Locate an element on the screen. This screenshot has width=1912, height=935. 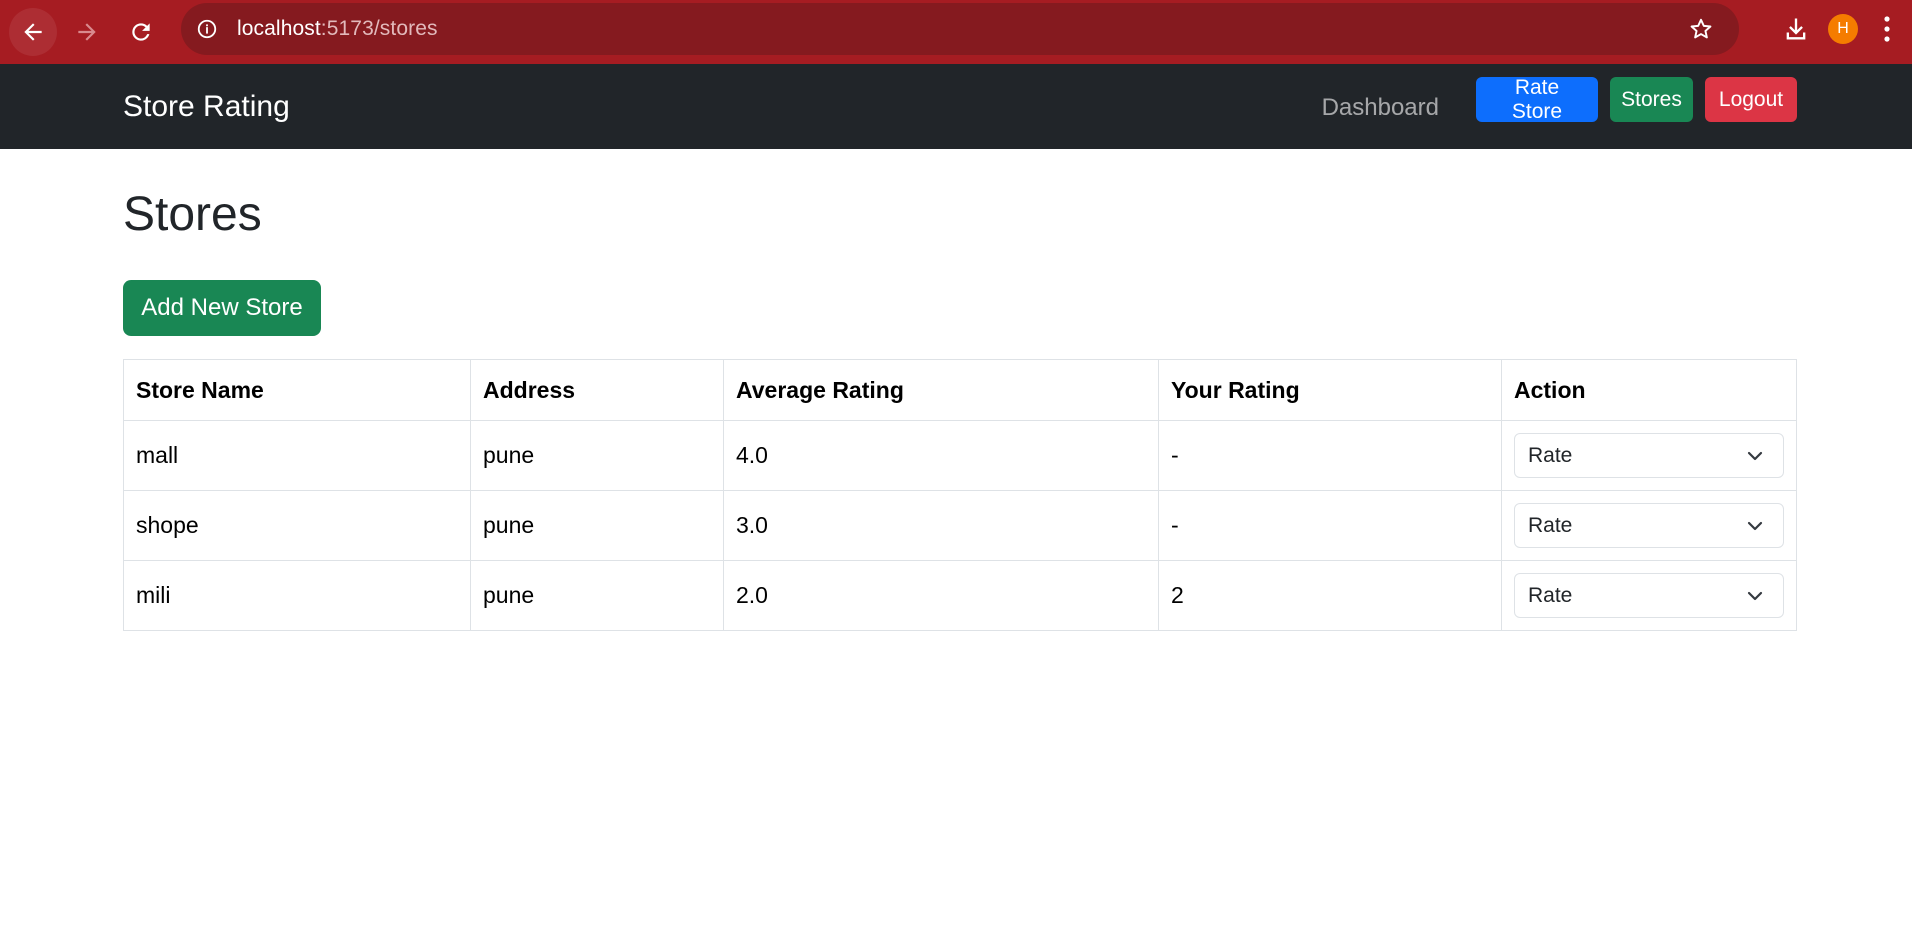
cell-your-rating: 2 is located at coordinates (1330, 595).